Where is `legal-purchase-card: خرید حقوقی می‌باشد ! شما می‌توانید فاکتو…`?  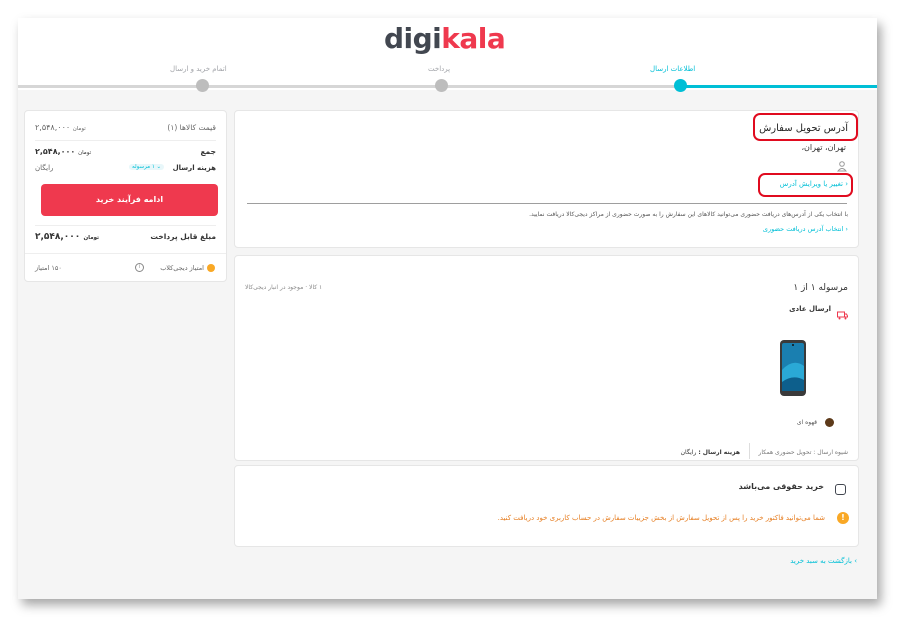
legal-purchase-card: خرید حقوقی می‌باشد ! شما می‌توانید فاکتو… is located at coordinates (546, 506).